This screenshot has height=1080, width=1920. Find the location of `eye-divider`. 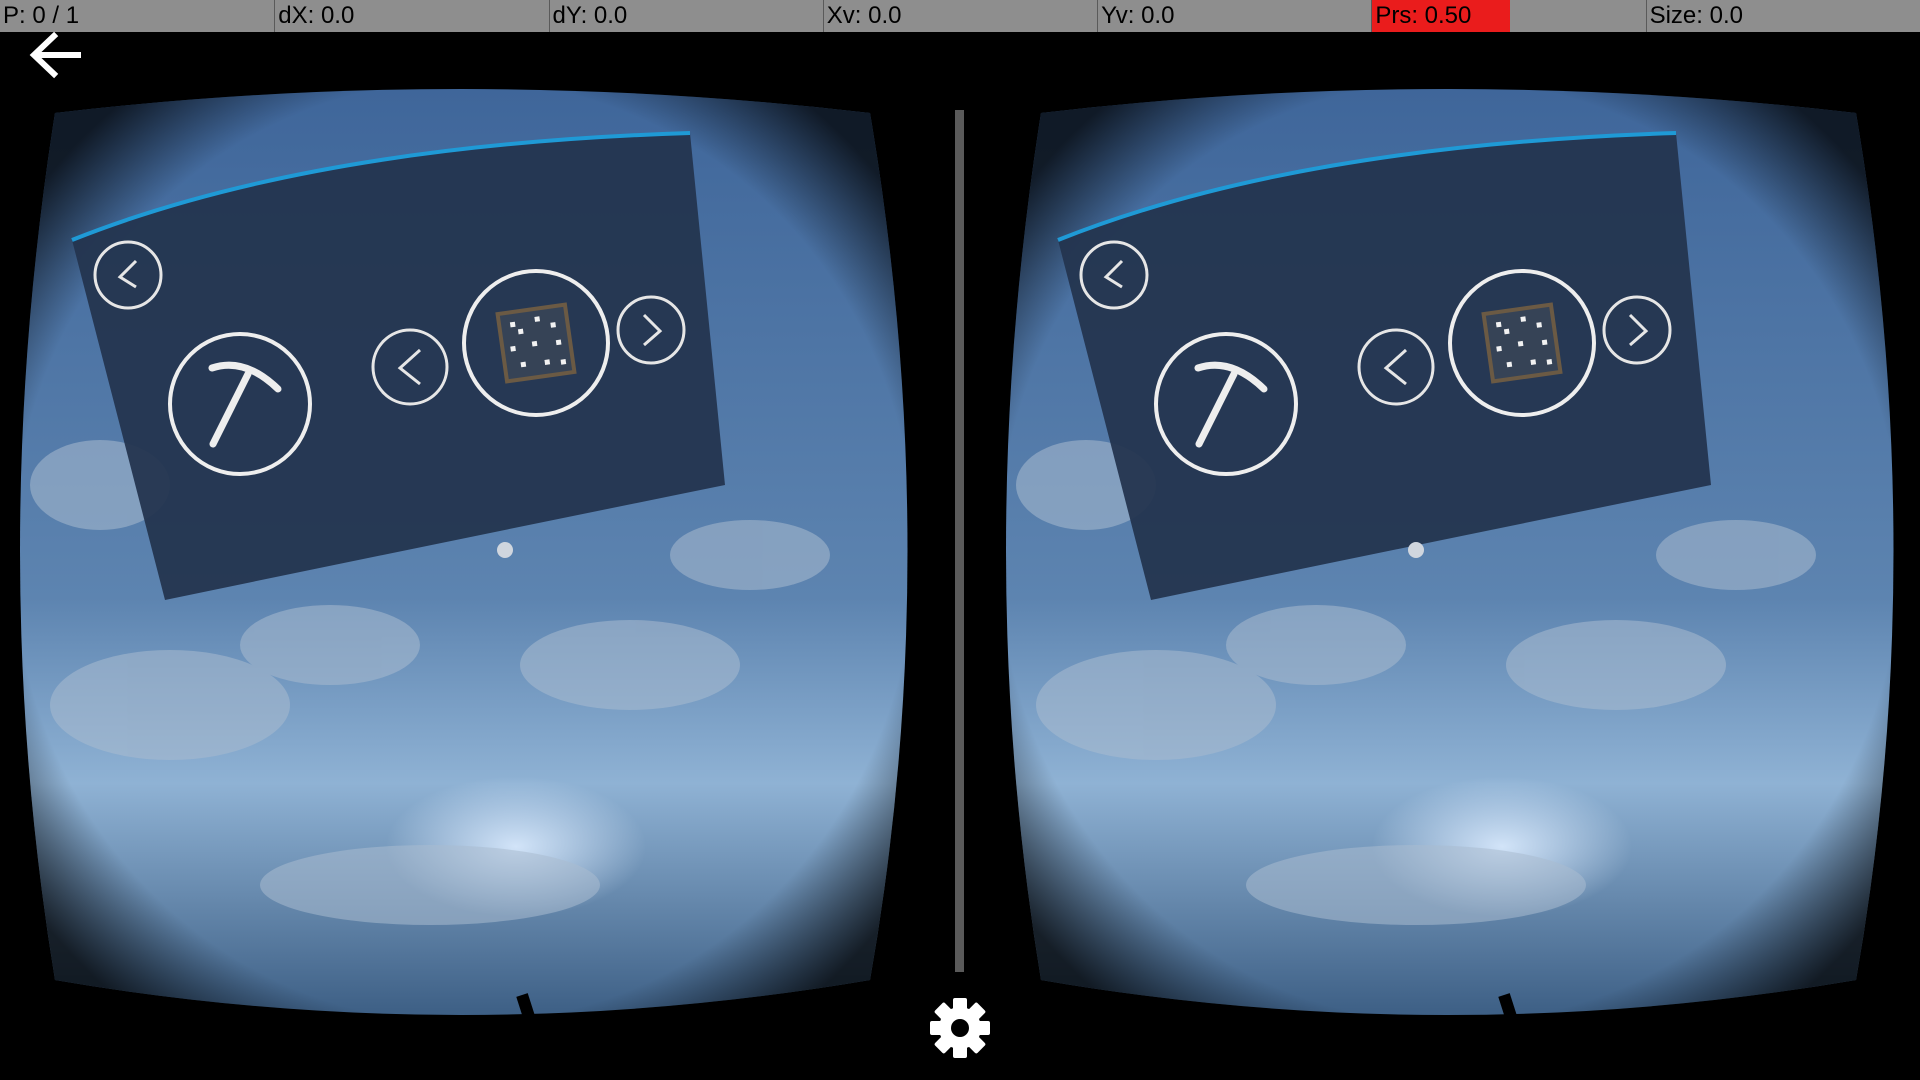

eye-divider is located at coordinates (959, 541).